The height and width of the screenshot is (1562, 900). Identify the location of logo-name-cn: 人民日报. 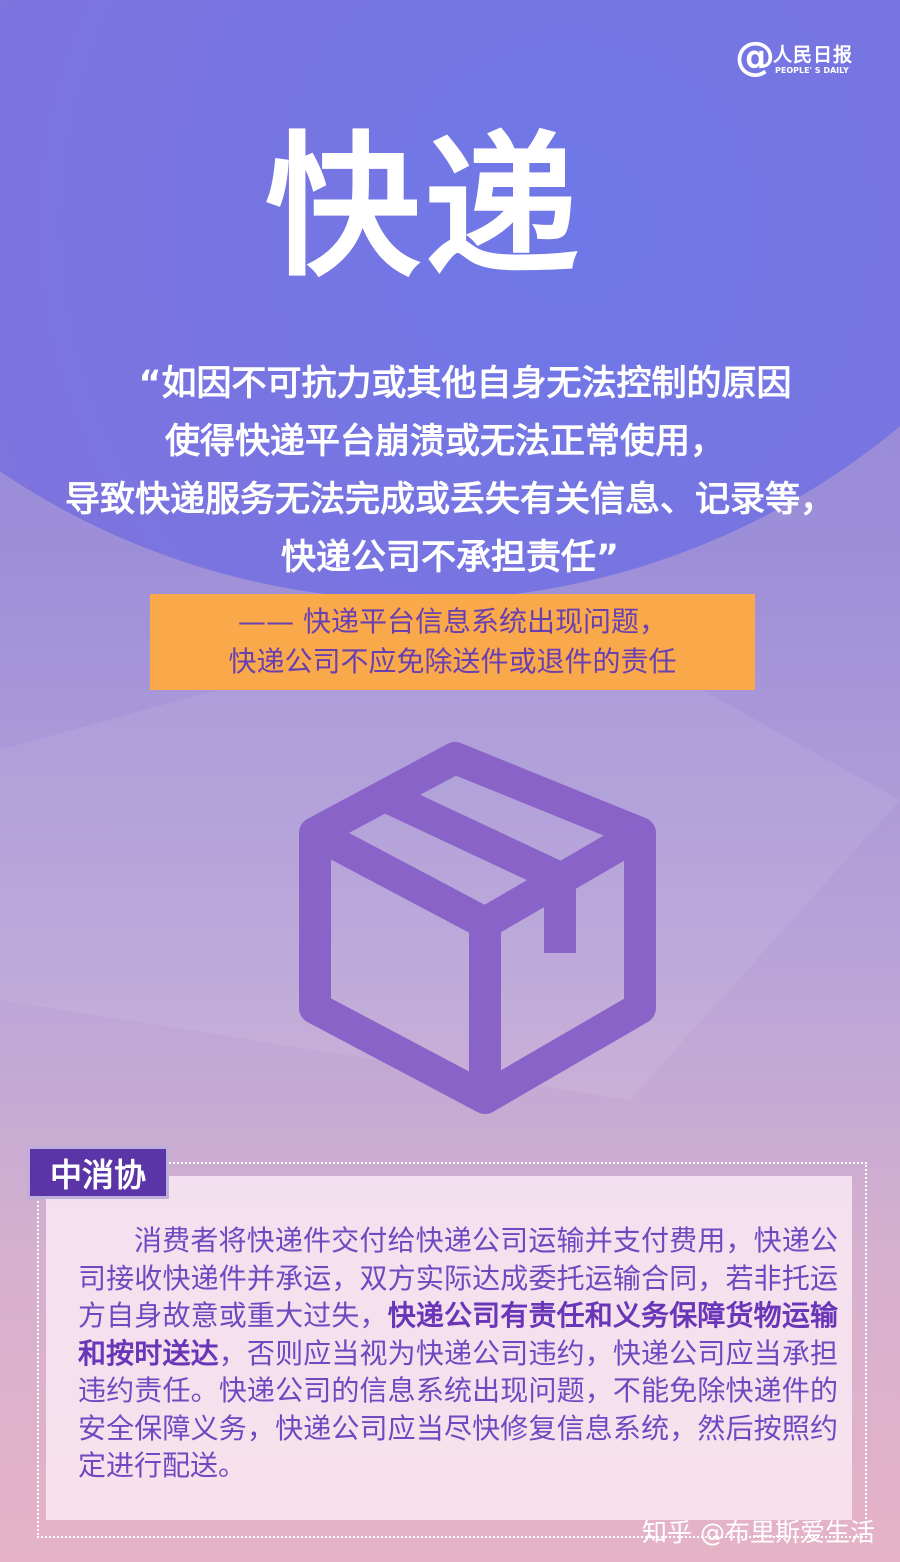
(813, 55).